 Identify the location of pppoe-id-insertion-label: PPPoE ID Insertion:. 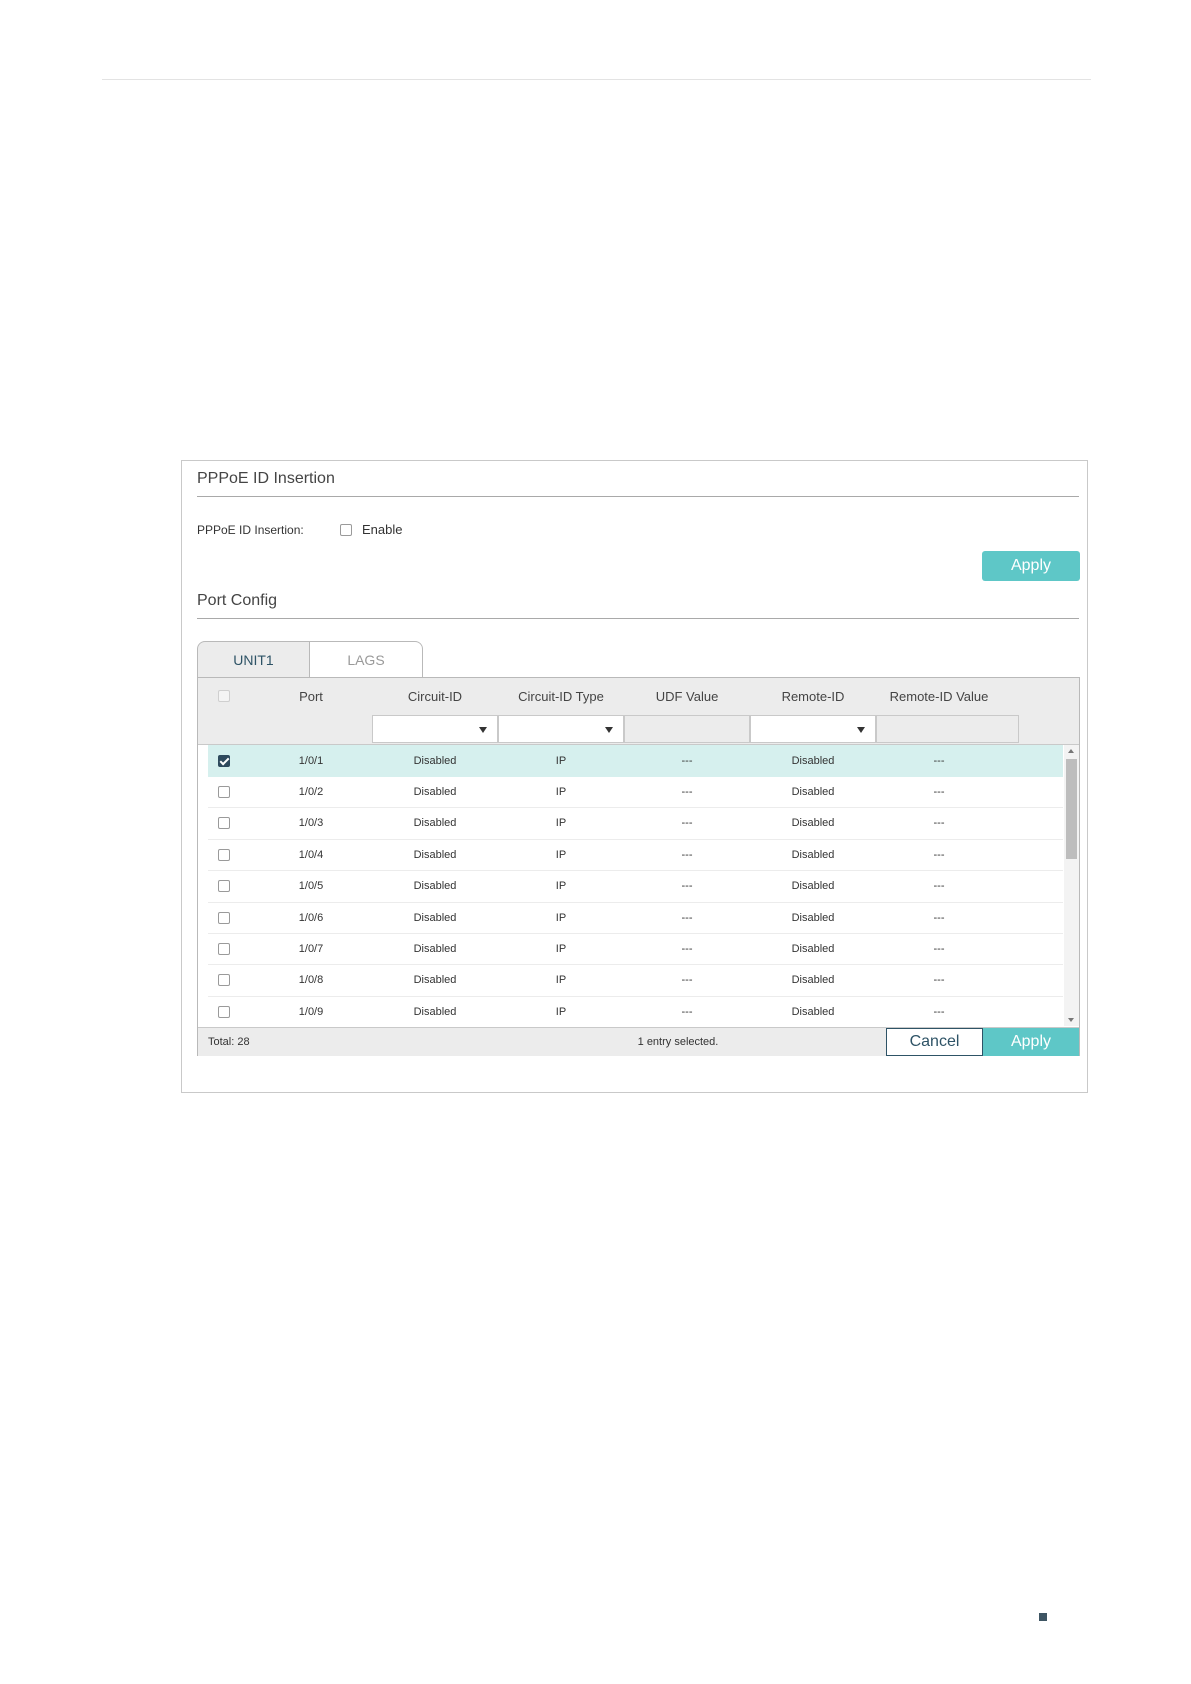
(250, 530).